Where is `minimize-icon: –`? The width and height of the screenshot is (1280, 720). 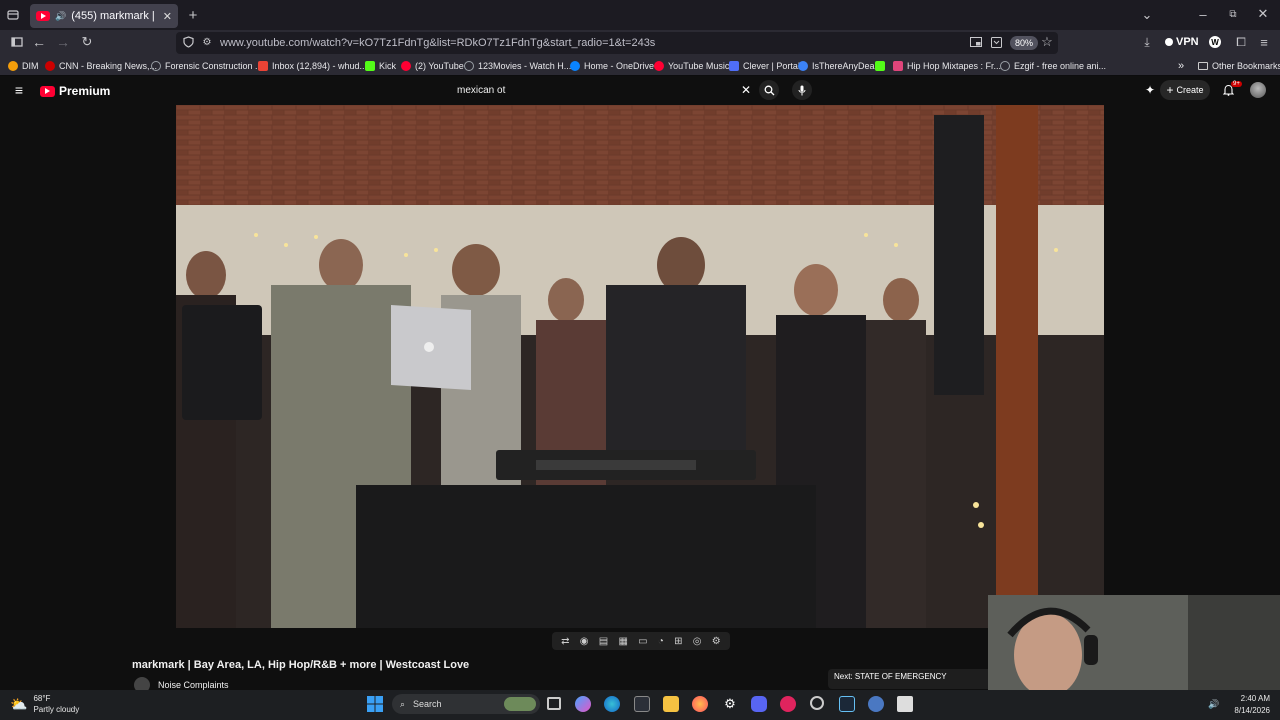
minimize-icon: – is located at coordinates (1203, 14).